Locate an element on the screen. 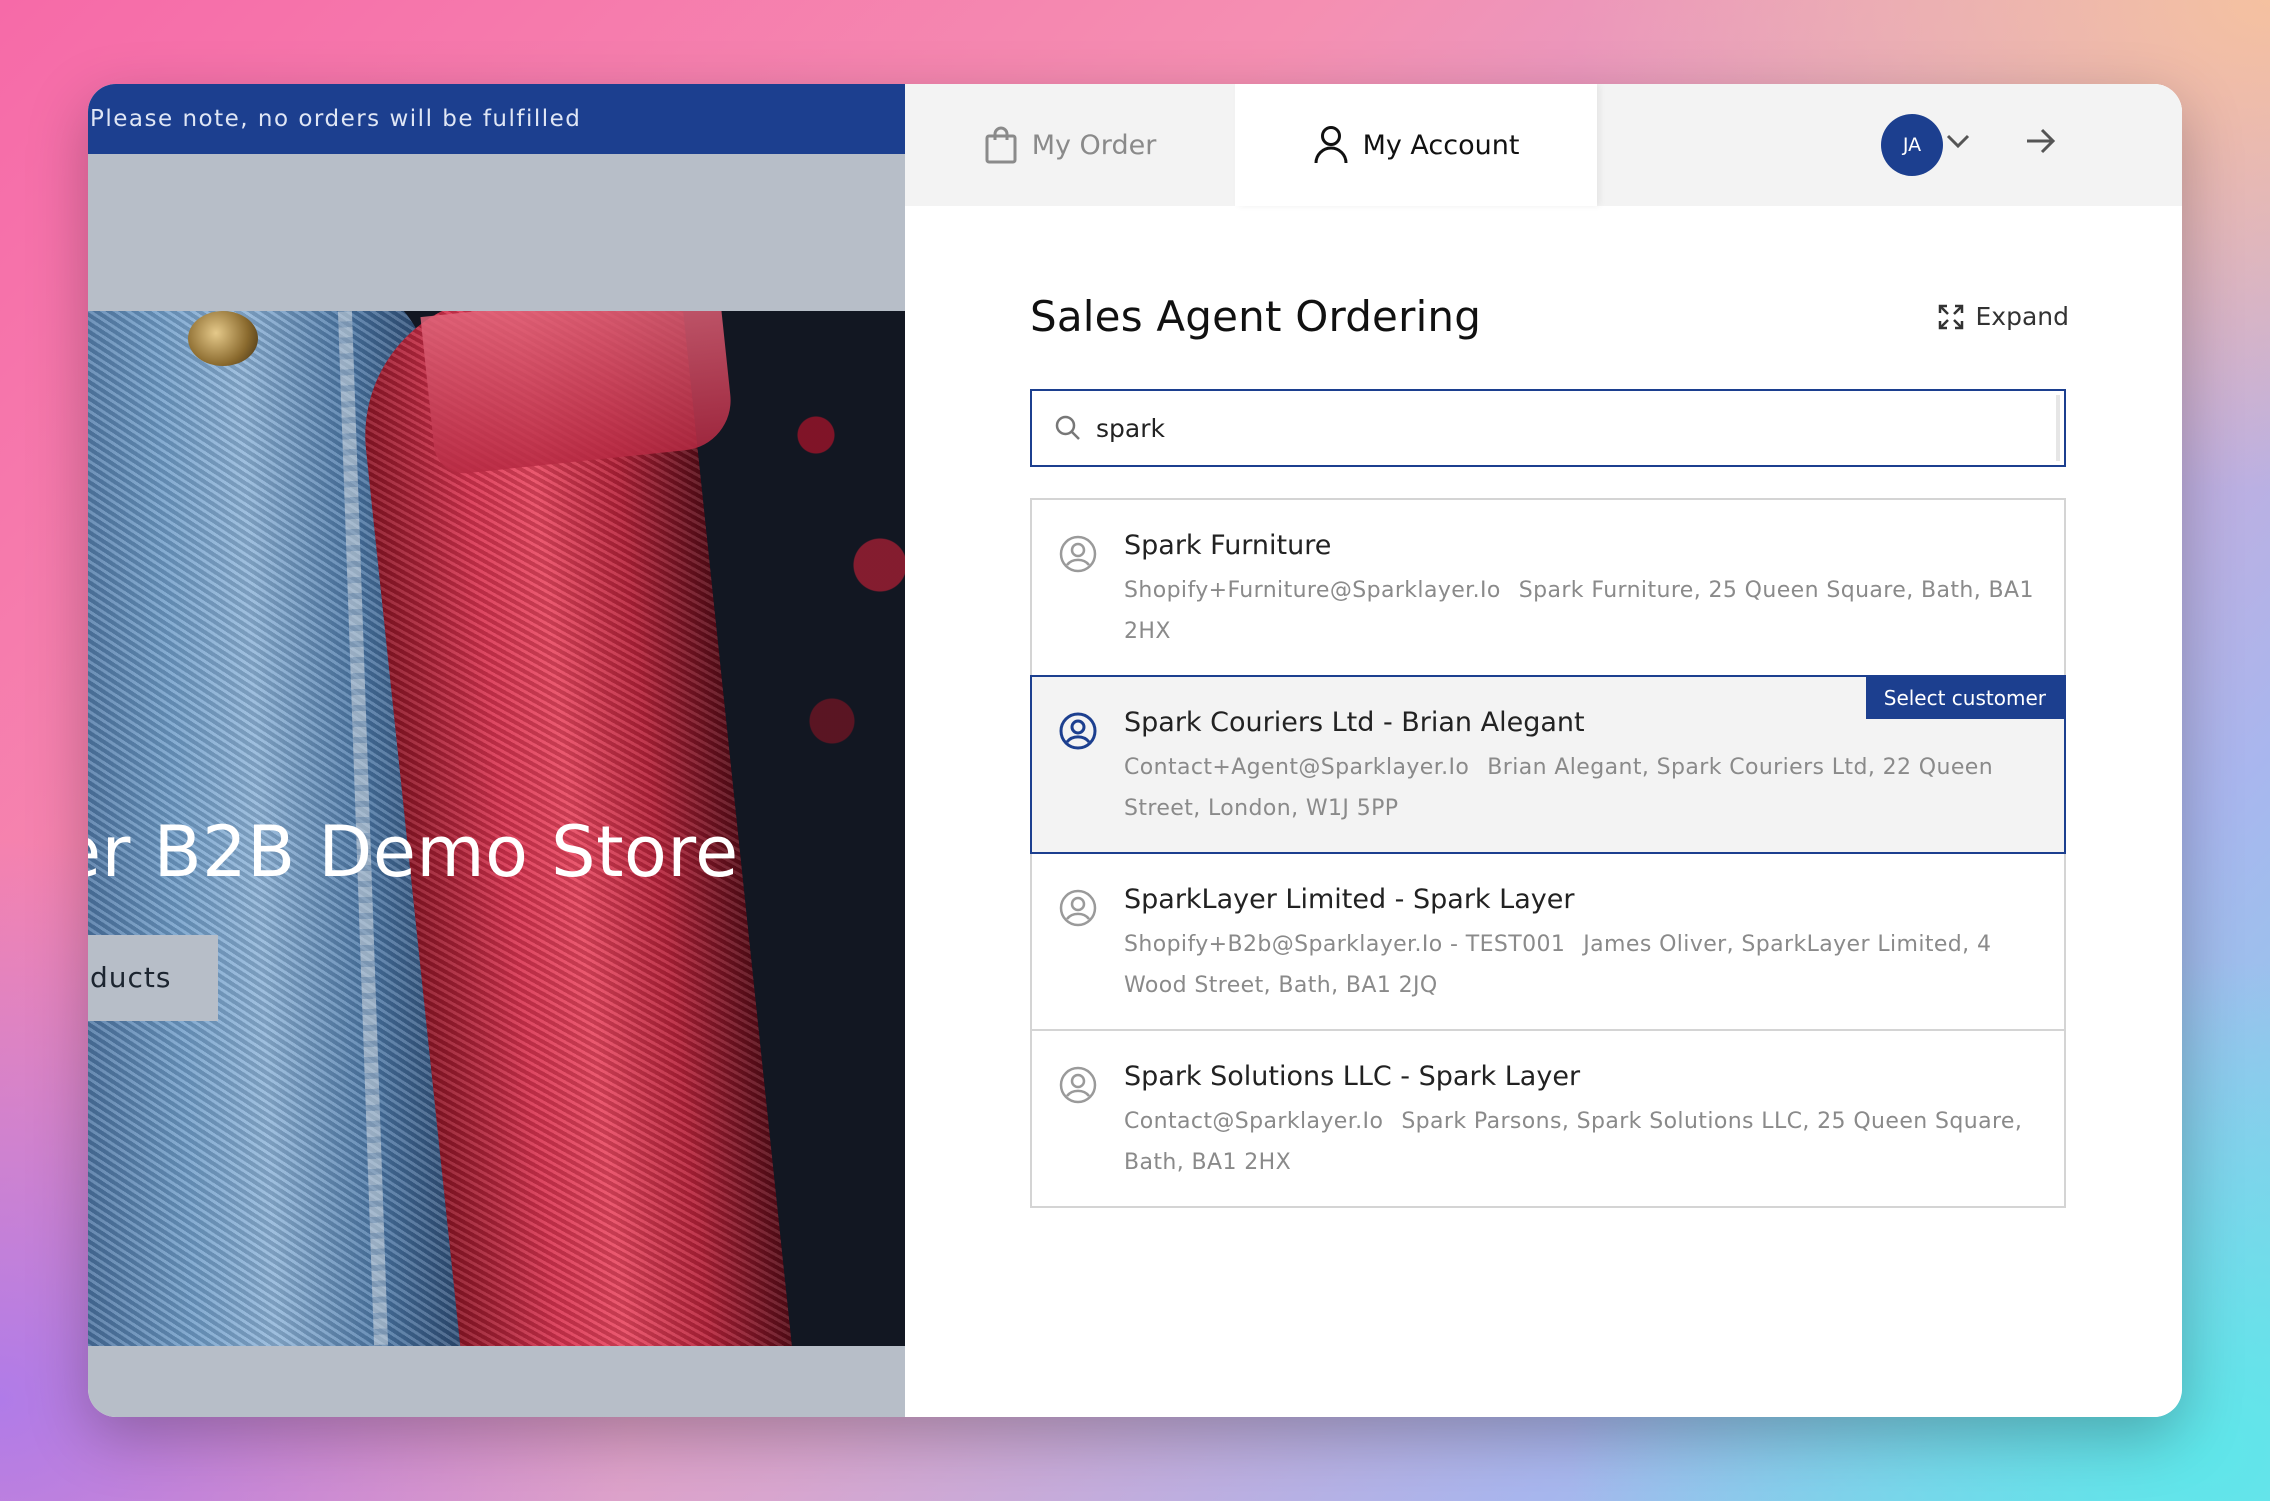 The width and height of the screenshot is (2270, 1501). user-initials: JA is located at coordinates (1912, 145).